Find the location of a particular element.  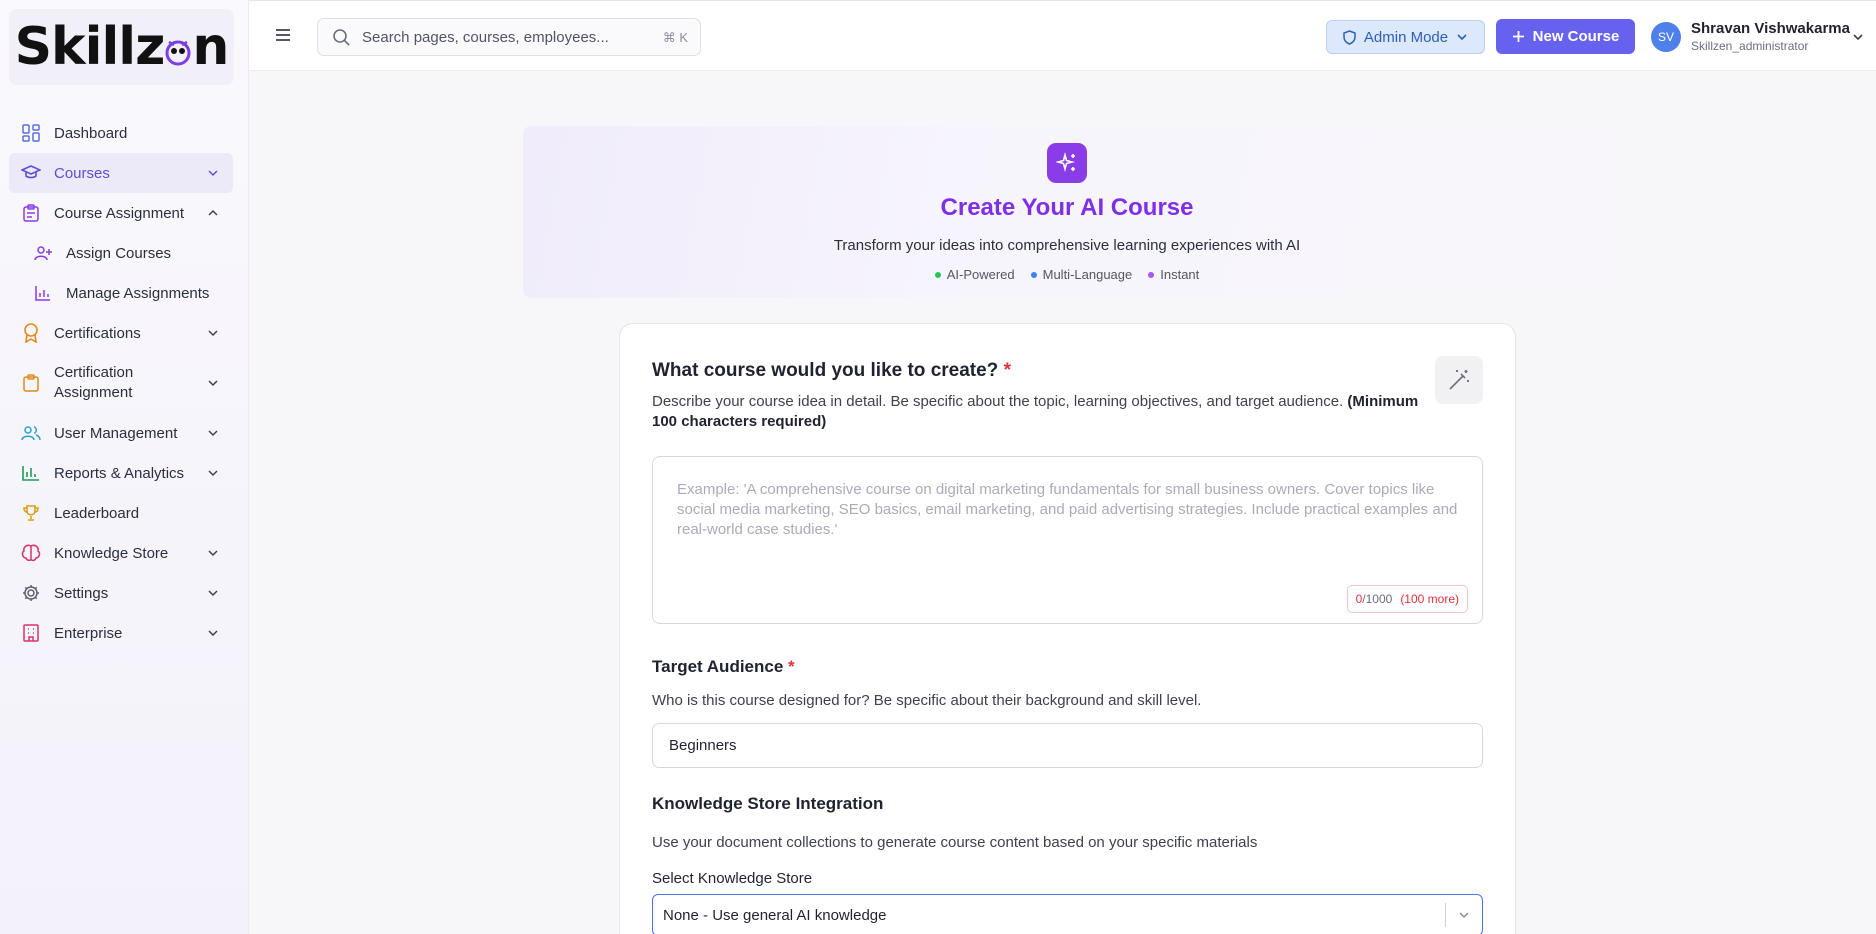

knowledge-store-heading: Knowledge Store Integration is located at coordinates (768, 803).